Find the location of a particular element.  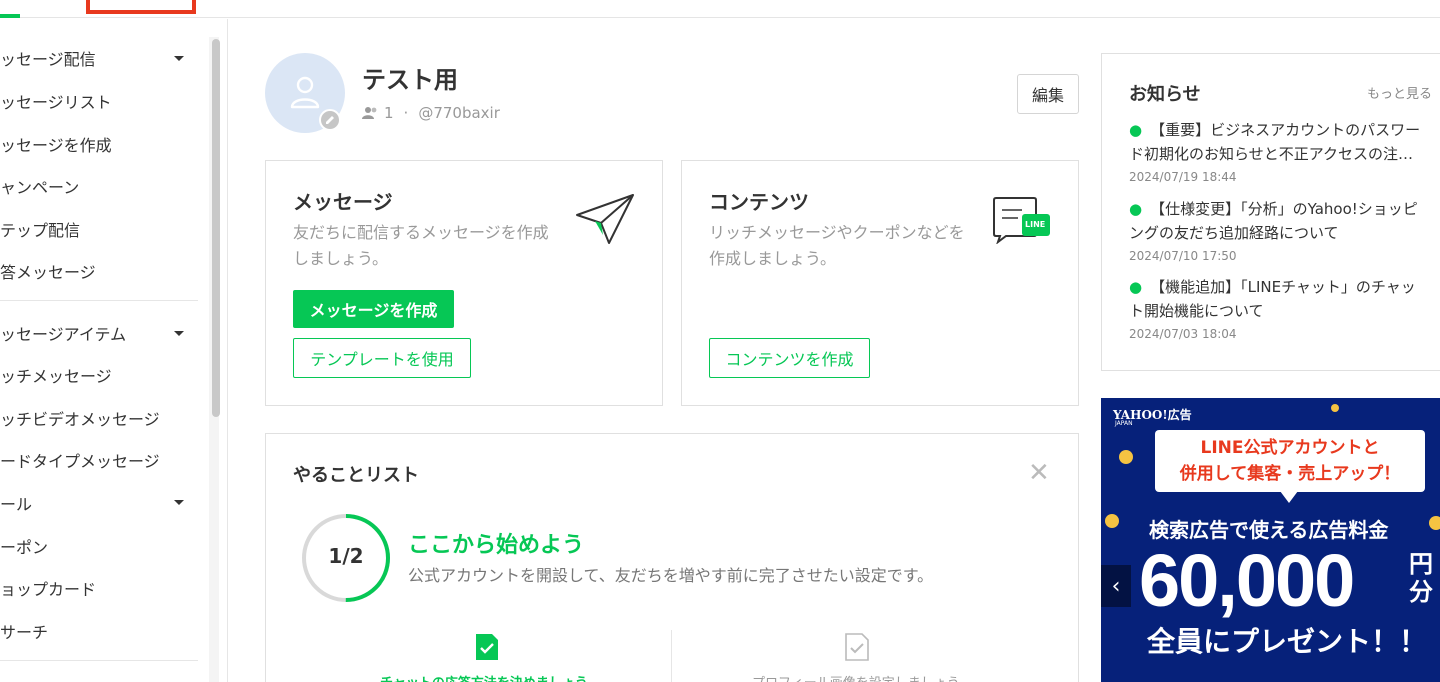

news-title: お知らせ is located at coordinates (1165, 94).